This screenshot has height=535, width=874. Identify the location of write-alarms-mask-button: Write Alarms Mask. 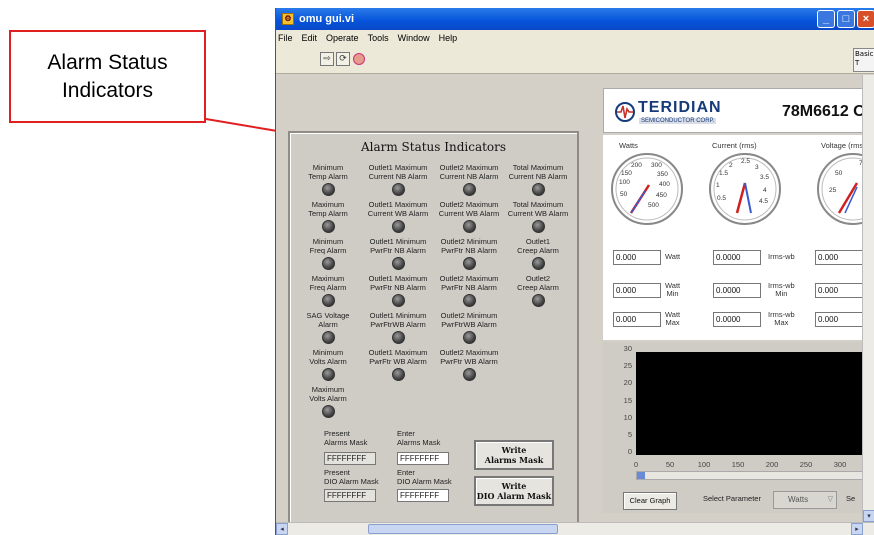
(514, 455).